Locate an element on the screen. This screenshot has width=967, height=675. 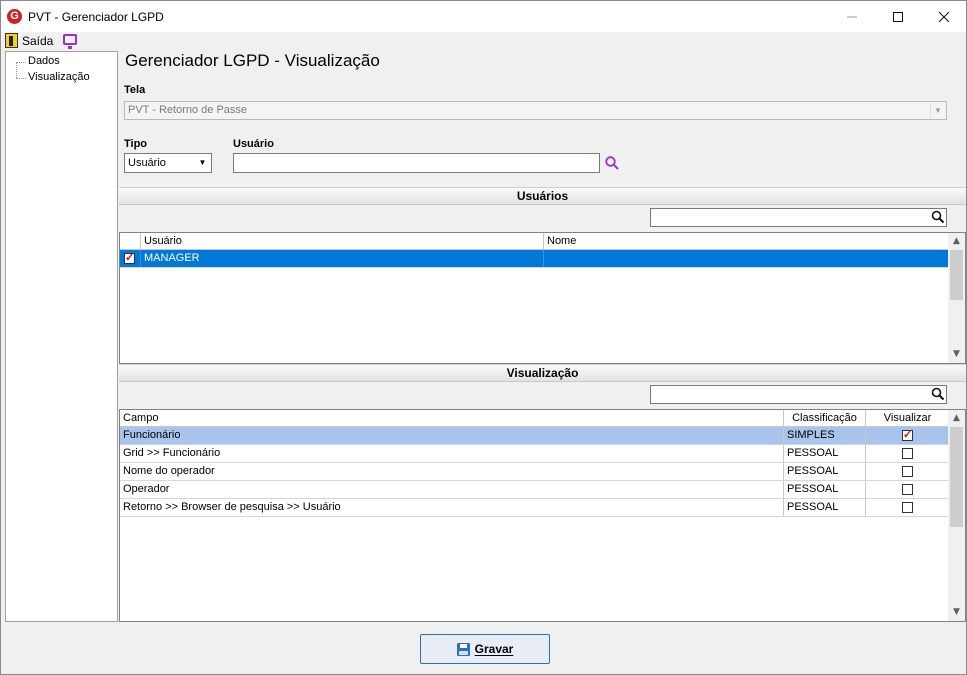
visualizacao-grid-header: Campo Classificação Visualizar is located at coordinates (535, 418).